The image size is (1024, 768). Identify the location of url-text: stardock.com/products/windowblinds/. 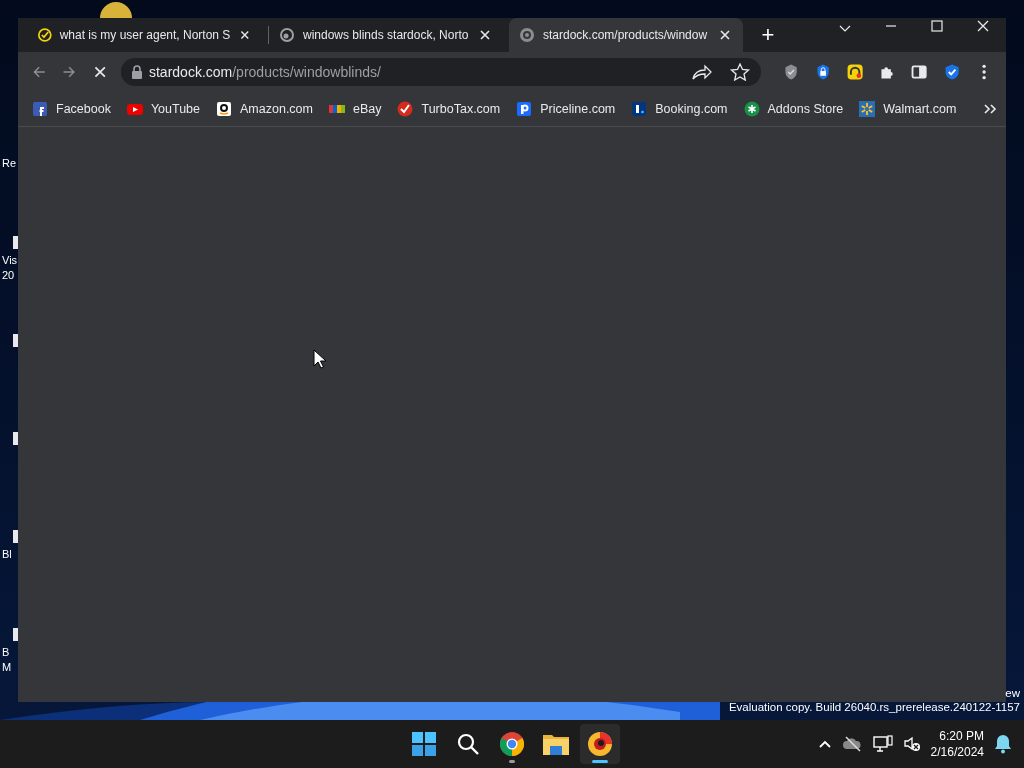
(265, 72).